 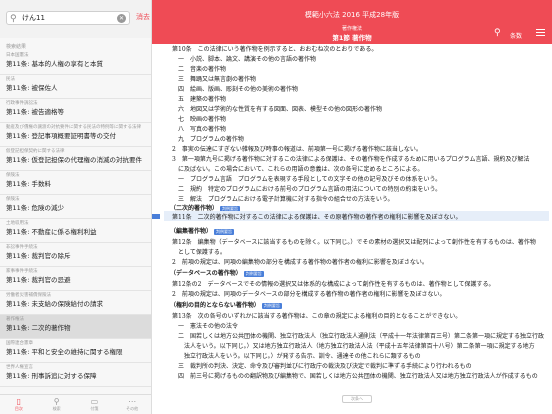 What do you see at coordinates (35, 112) in the screenshot?
I see `list-item-section: 第11条: 被告適格等` at bounding box center [35, 112].